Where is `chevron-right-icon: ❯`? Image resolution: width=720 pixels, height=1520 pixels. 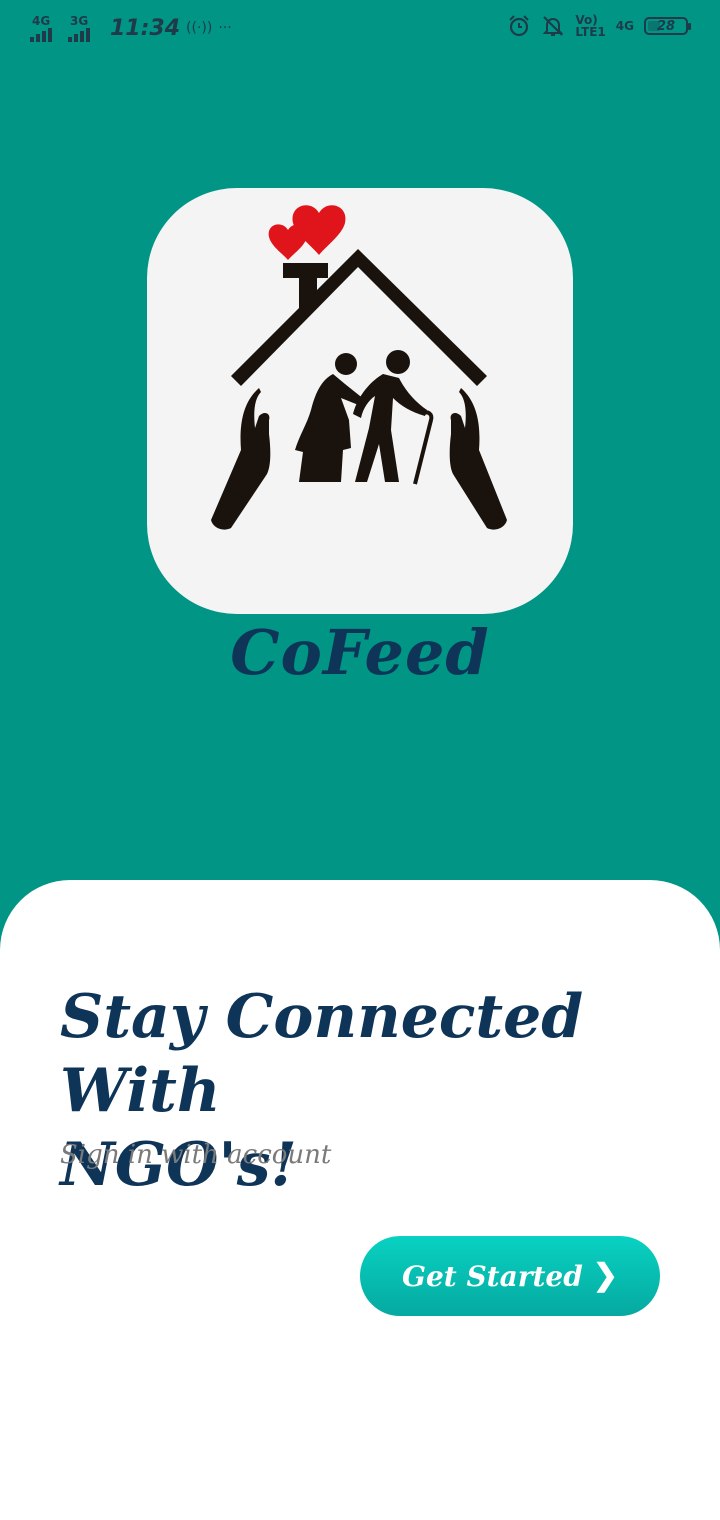
chevron-right-icon: ❯ is located at coordinates (605, 1275).